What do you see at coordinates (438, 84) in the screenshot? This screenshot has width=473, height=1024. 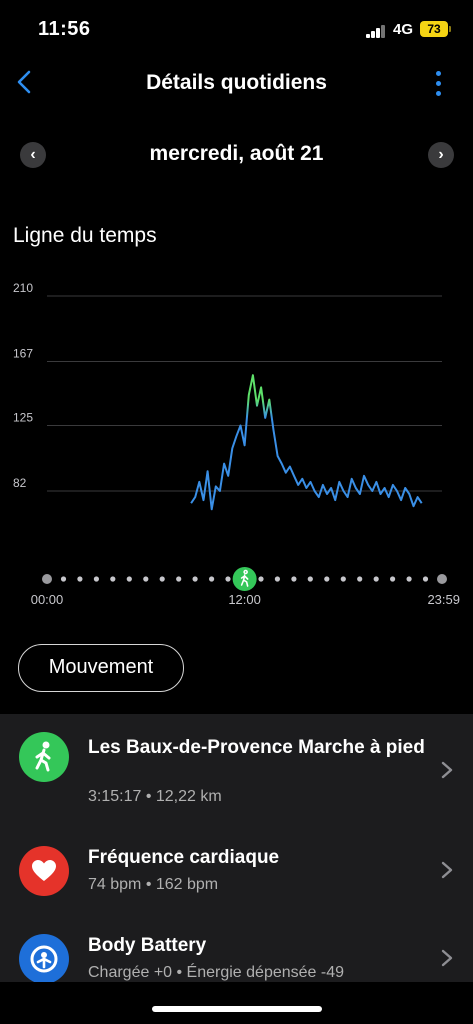 I see `more-options-button` at bounding box center [438, 84].